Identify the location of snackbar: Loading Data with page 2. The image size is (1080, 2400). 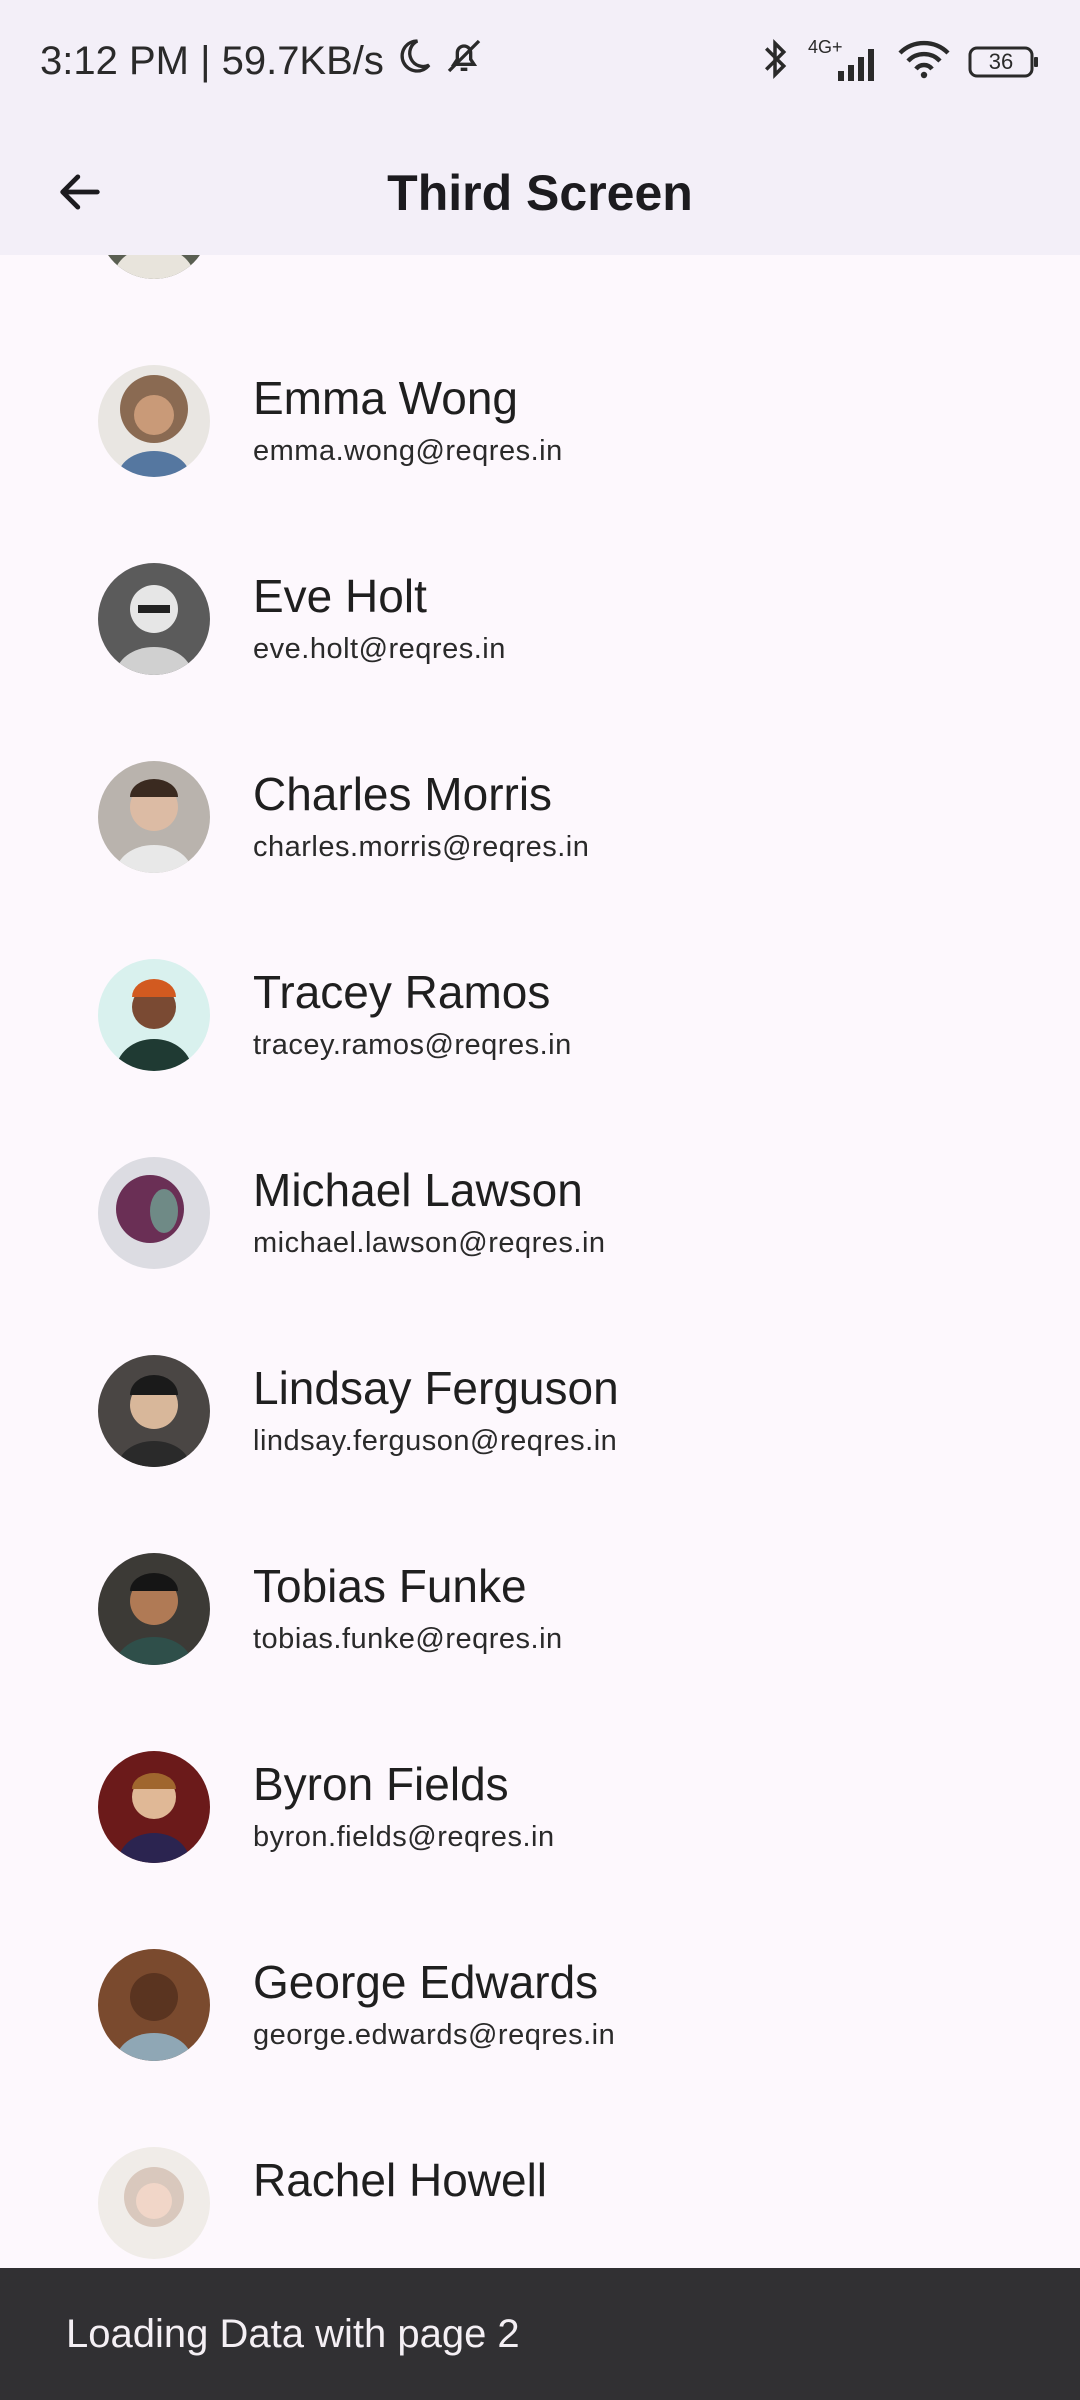
(540, 2334).